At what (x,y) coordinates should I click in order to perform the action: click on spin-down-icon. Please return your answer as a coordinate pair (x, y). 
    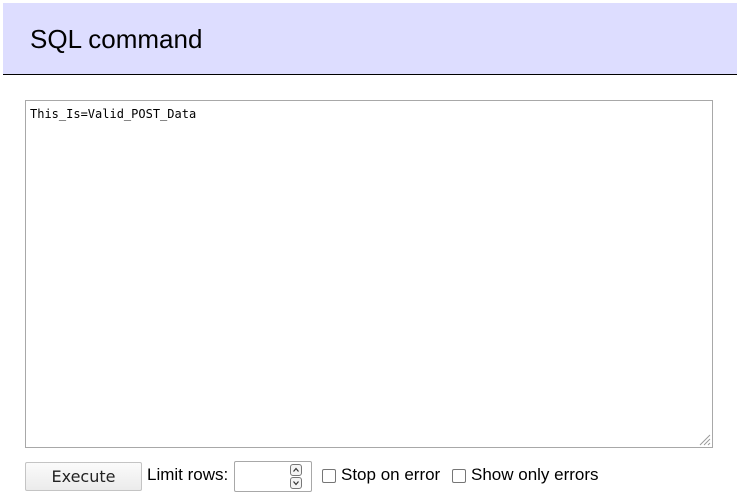
    Looking at the image, I should click on (296, 483).